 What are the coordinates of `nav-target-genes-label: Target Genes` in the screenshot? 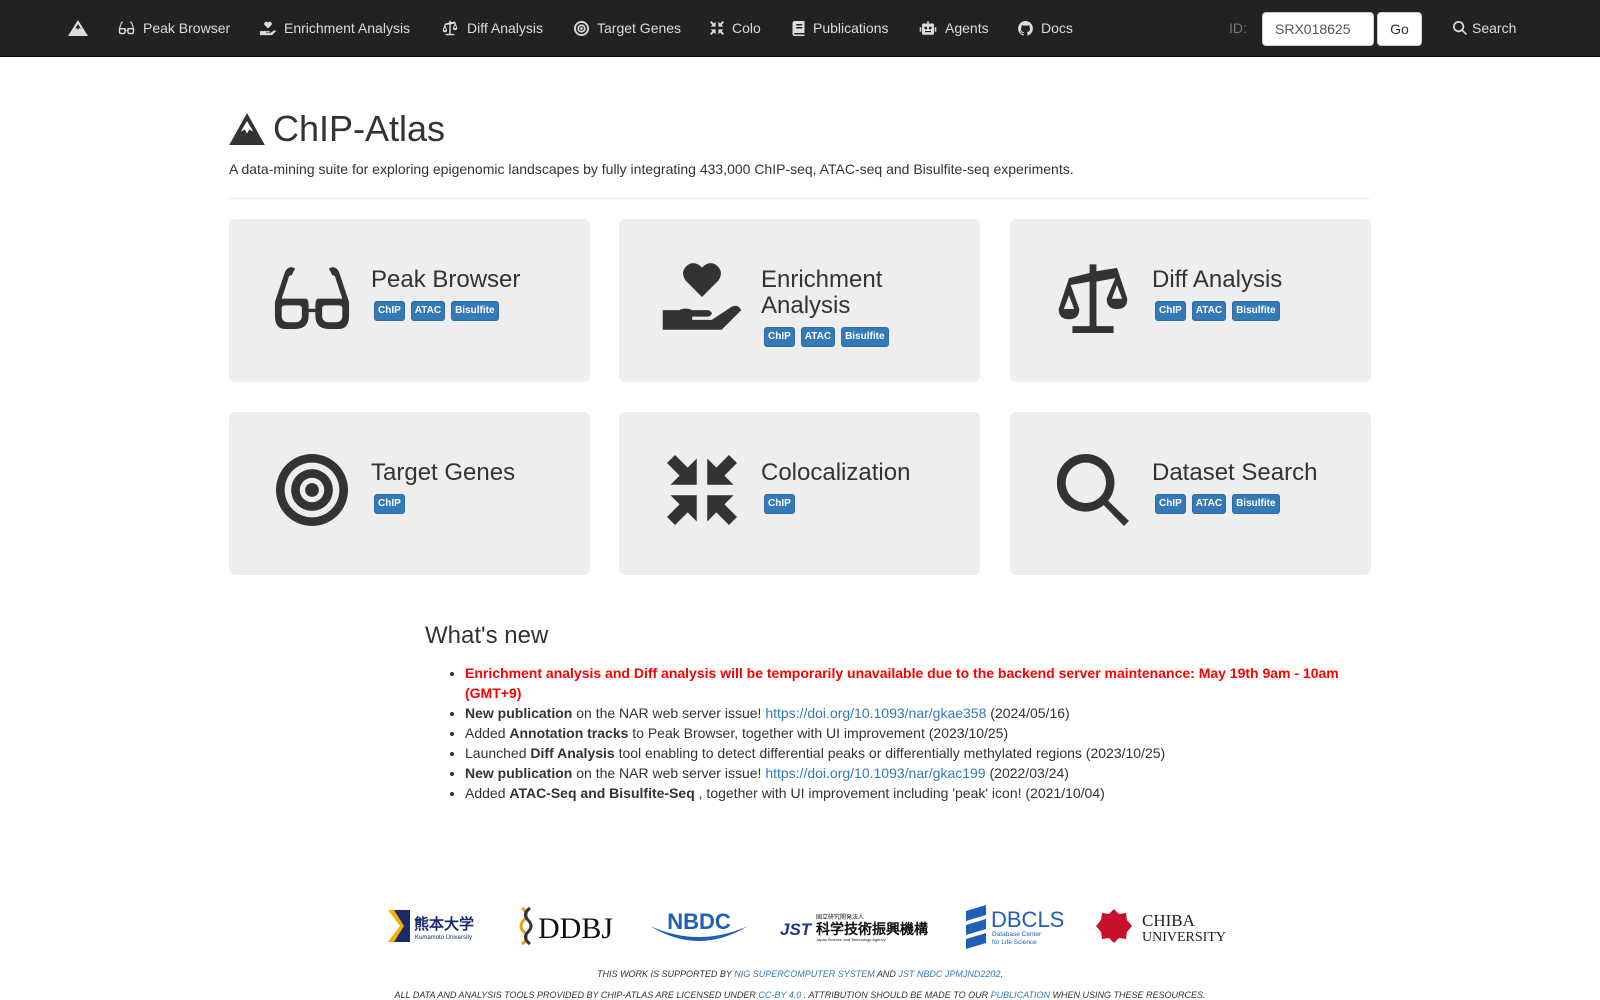 It's located at (639, 28).